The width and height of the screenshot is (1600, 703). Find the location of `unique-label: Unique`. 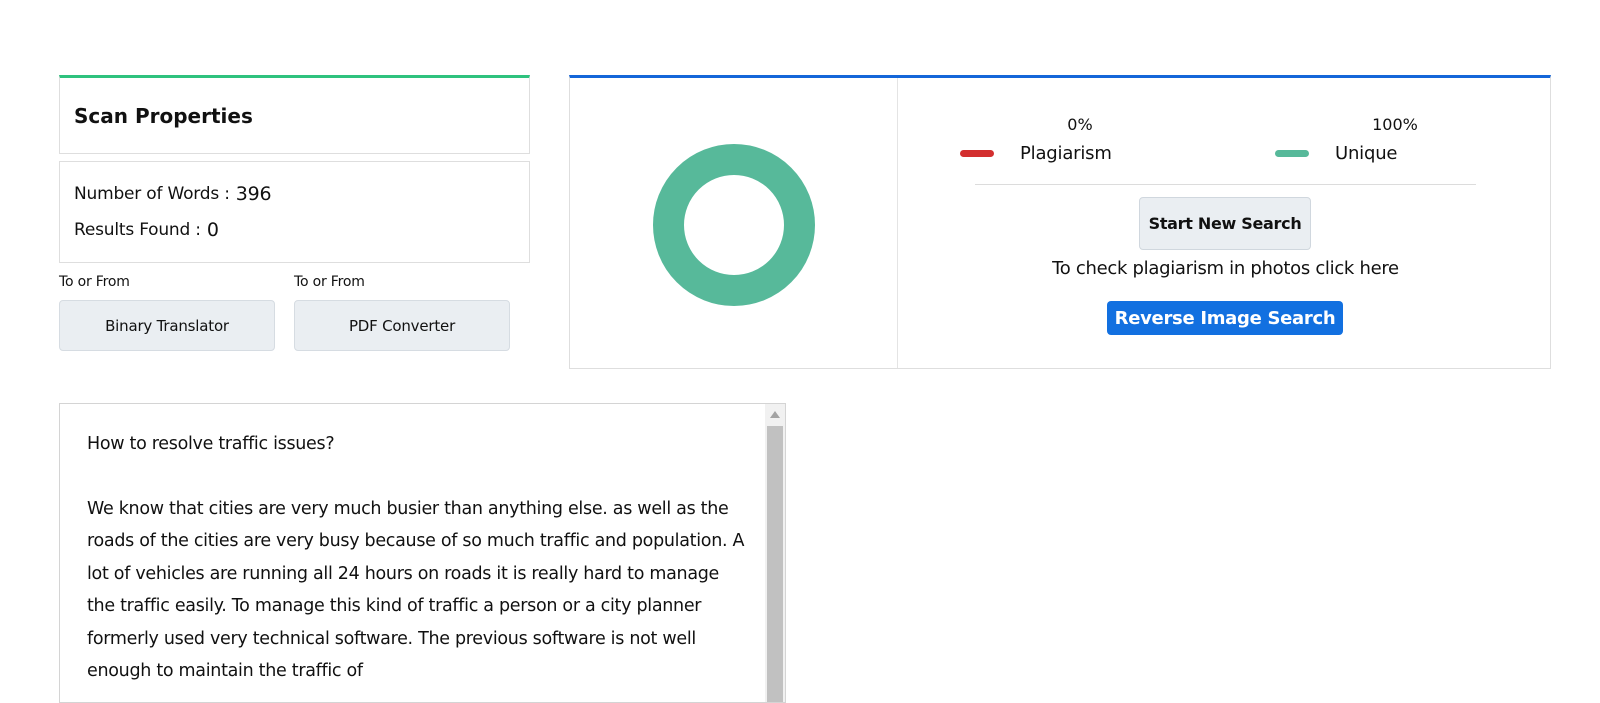

unique-label: Unique is located at coordinates (1366, 153).